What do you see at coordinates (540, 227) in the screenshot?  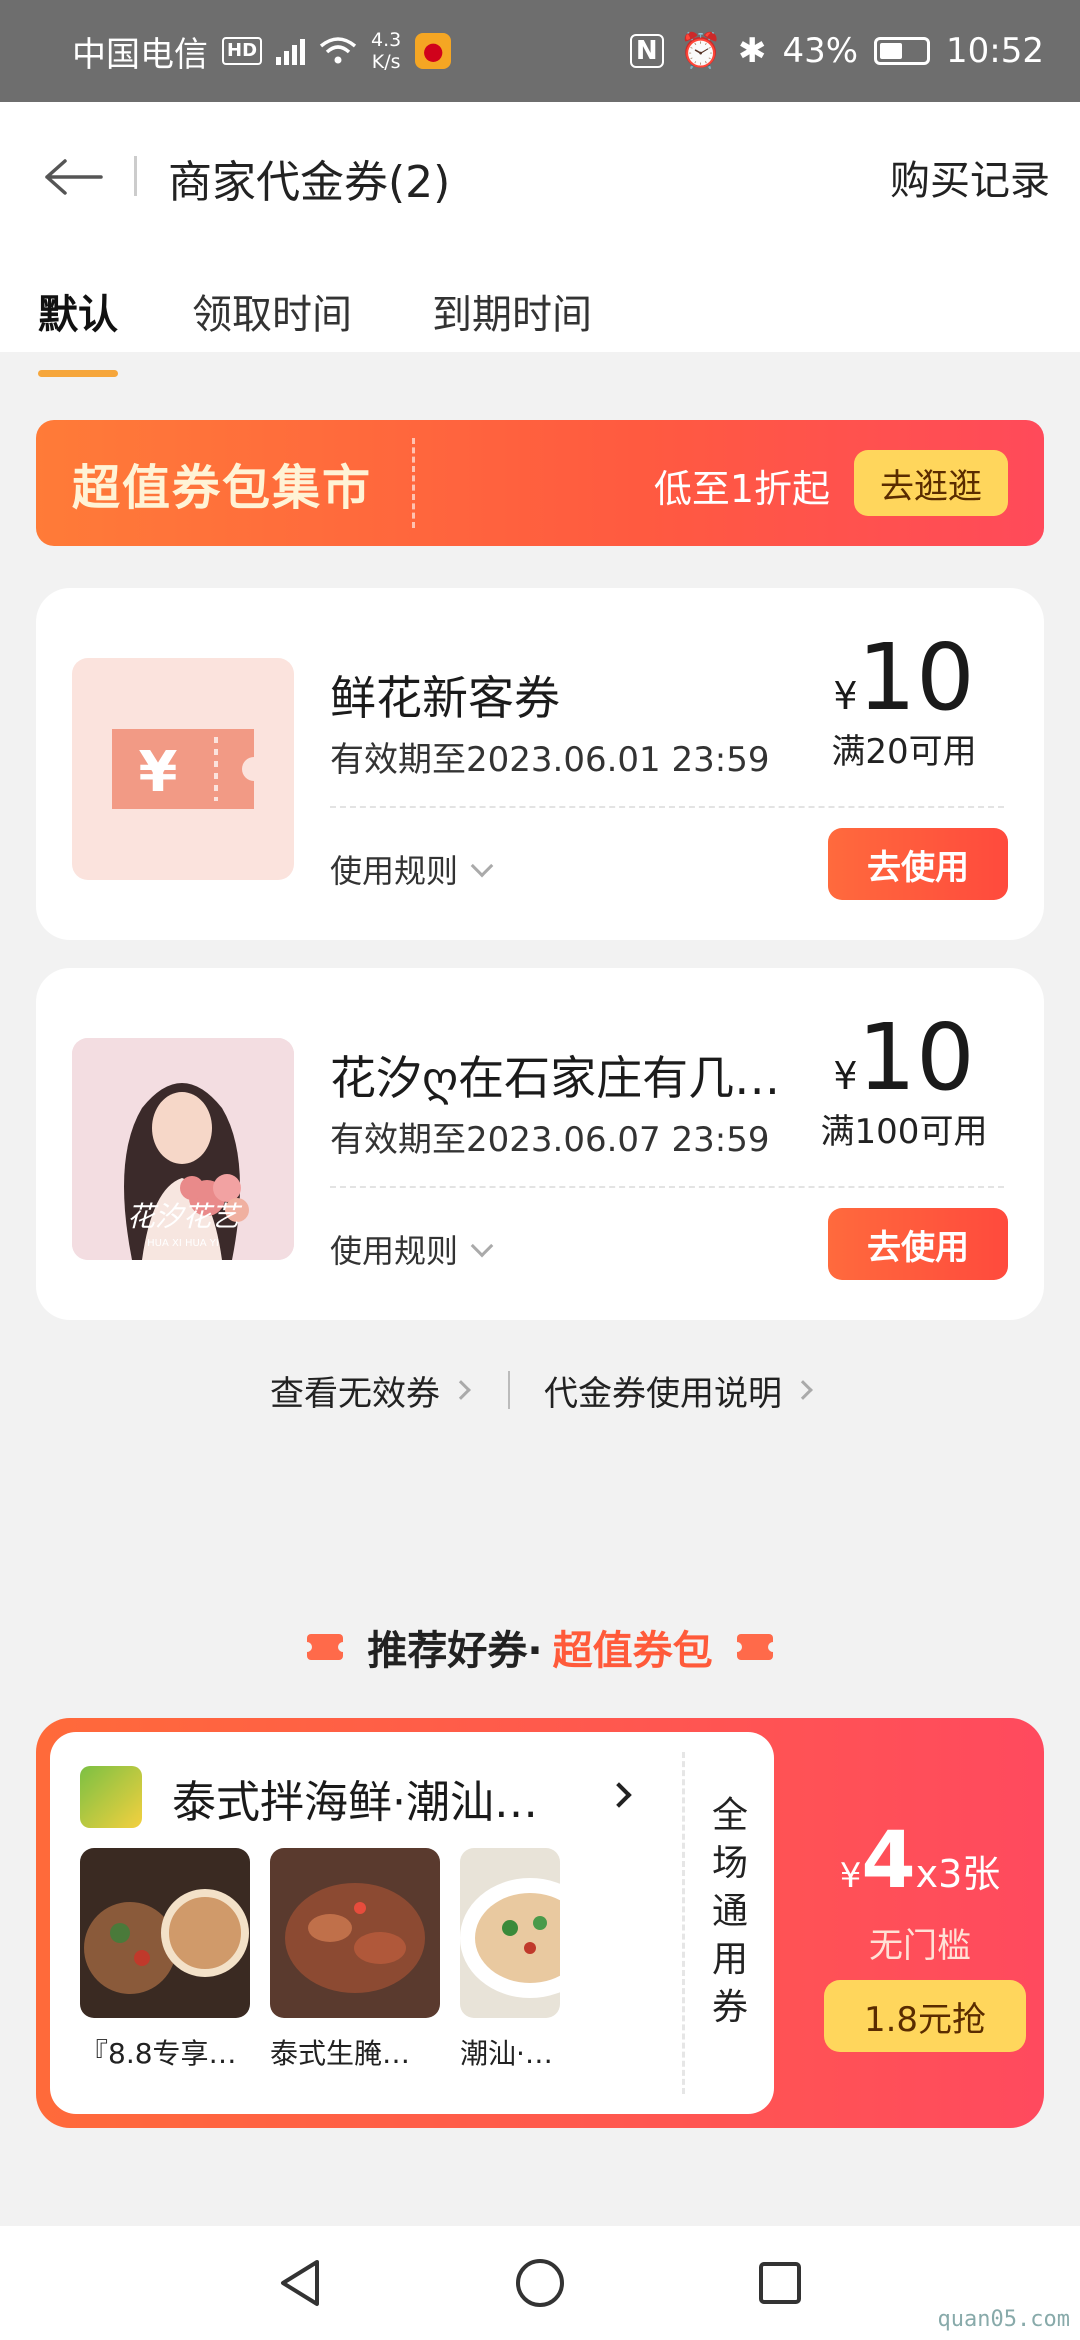 I see `header: 商家代金券(2) 购买记录 默认 领取时间 到期时间` at bounding box center [540, 227].